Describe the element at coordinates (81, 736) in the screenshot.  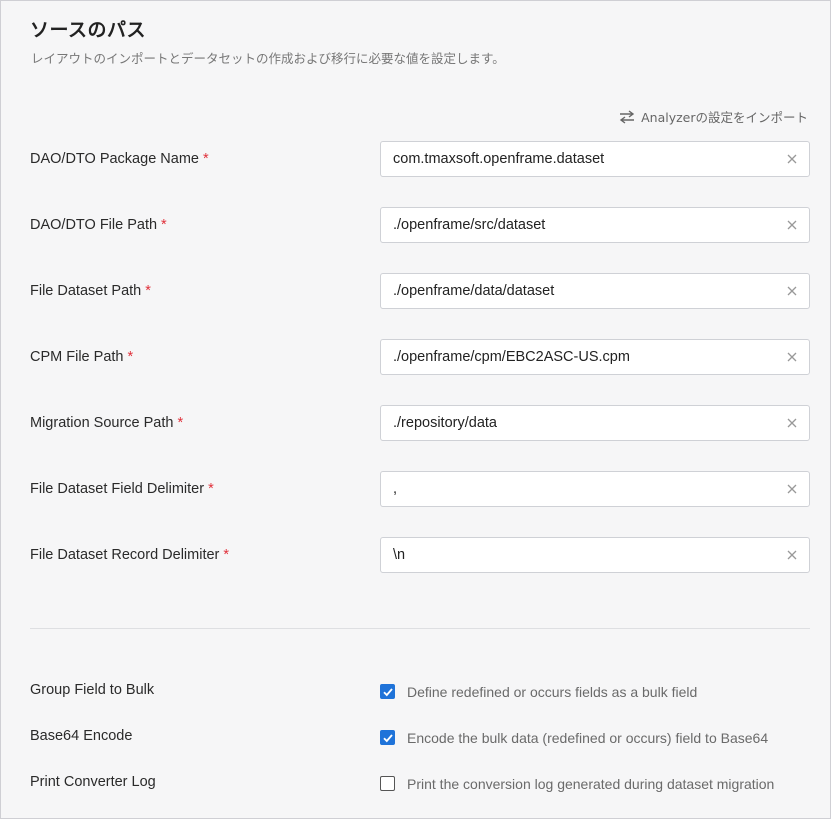
I see `label-base64-encode: Base64 Encode` at that location.